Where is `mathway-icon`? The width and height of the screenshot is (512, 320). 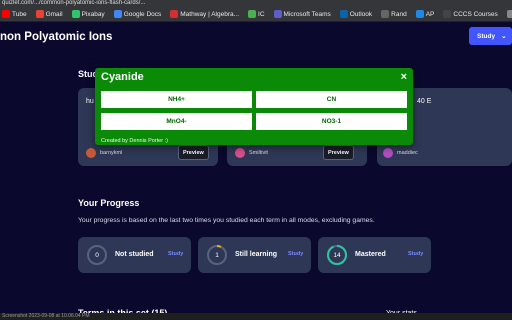 mathway-icon is located at coordinates (174, 14).